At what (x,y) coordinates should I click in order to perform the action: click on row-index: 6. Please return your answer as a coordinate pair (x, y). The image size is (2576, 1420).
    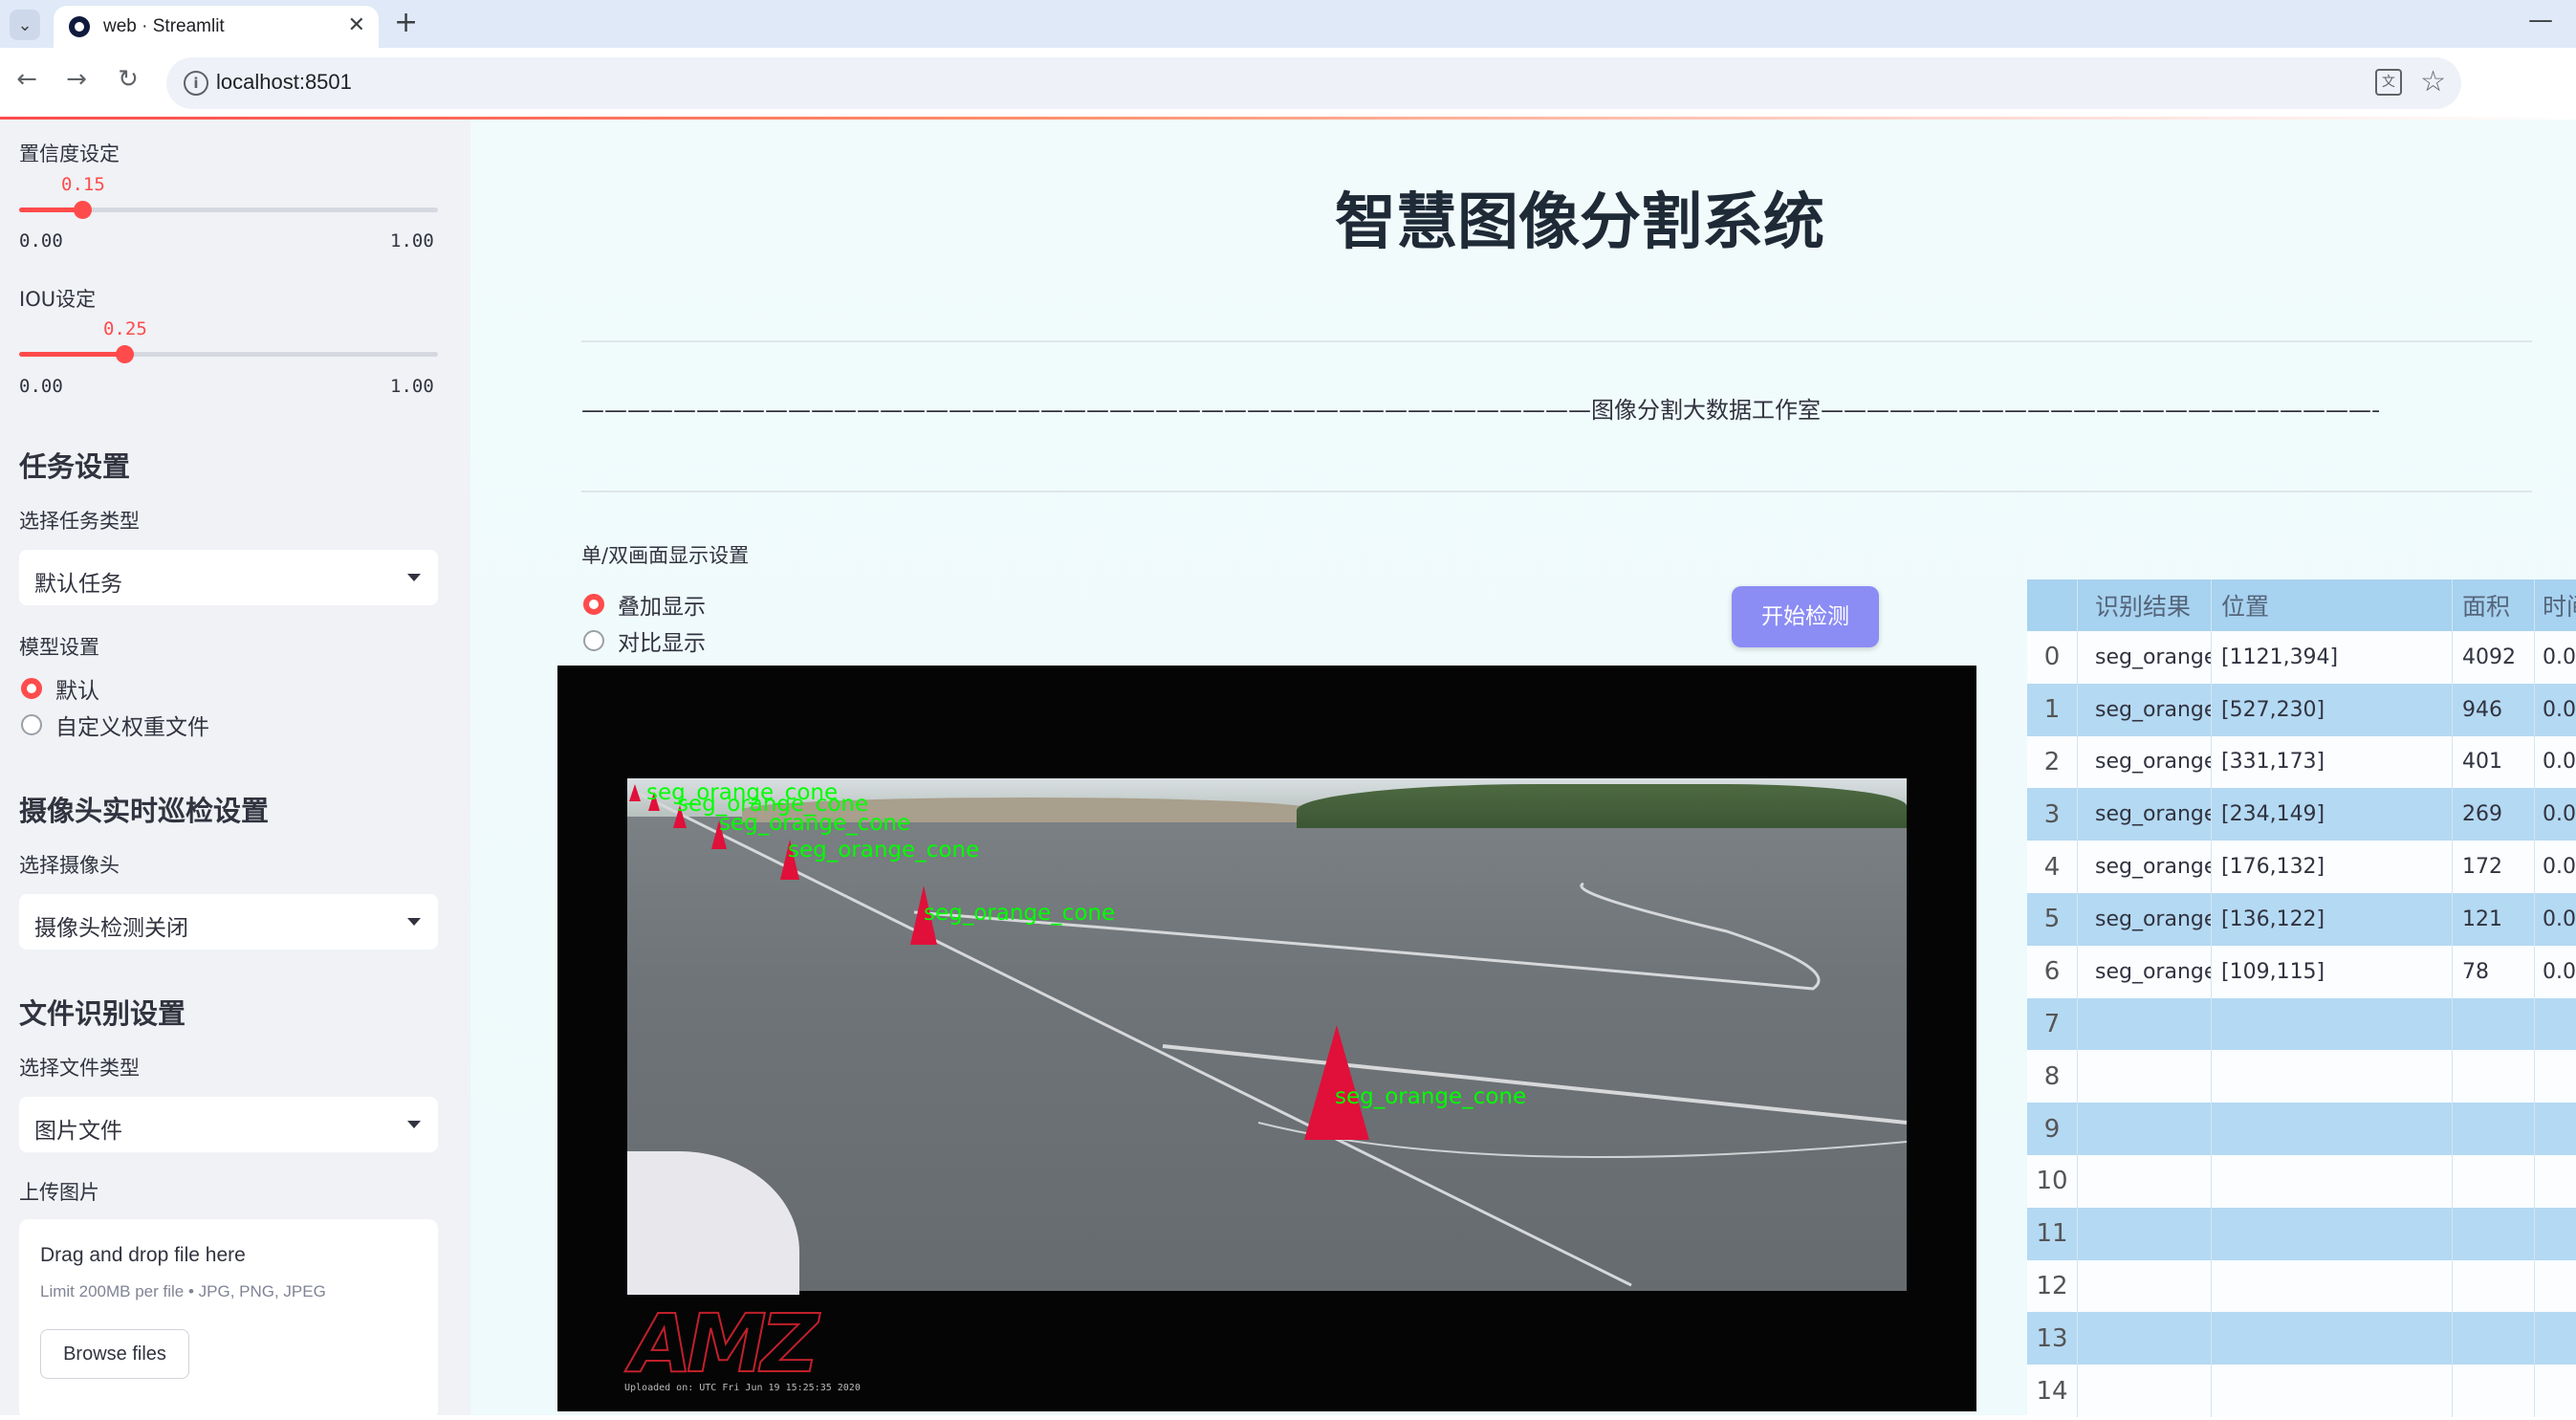
    Looking at the image, I should click on (2052, 972).